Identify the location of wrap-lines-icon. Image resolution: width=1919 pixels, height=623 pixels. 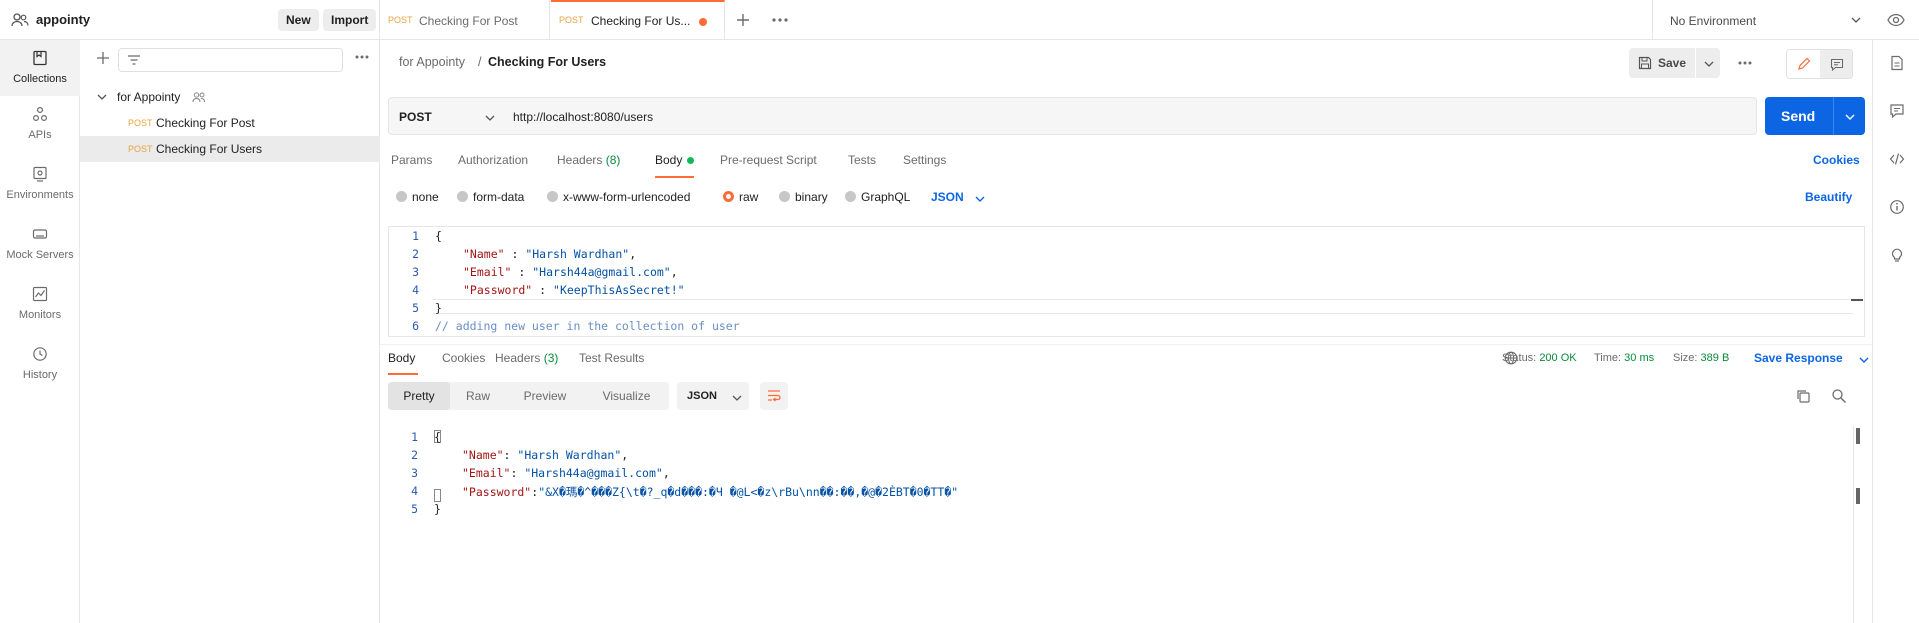
(774, 396).